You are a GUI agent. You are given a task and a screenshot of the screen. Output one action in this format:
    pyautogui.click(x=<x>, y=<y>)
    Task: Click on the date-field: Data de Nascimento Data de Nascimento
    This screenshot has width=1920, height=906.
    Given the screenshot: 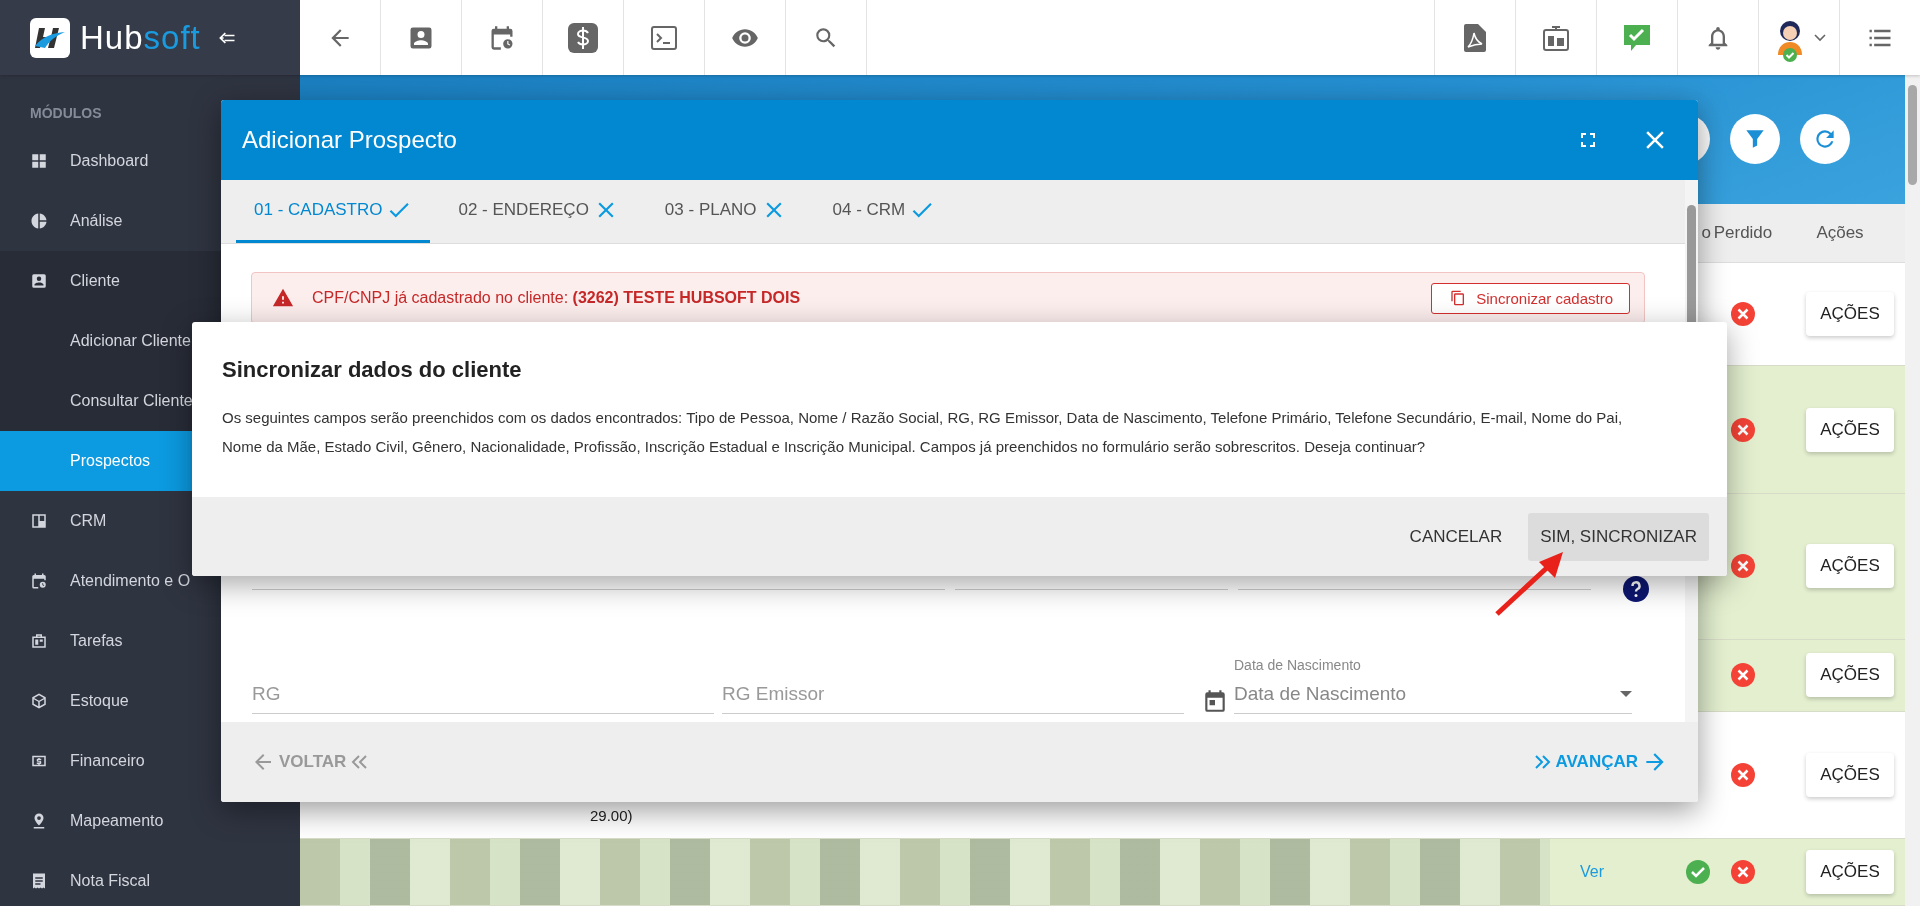 What is the action you would take?
    pyautogui.click(x=1433, y=685)
    